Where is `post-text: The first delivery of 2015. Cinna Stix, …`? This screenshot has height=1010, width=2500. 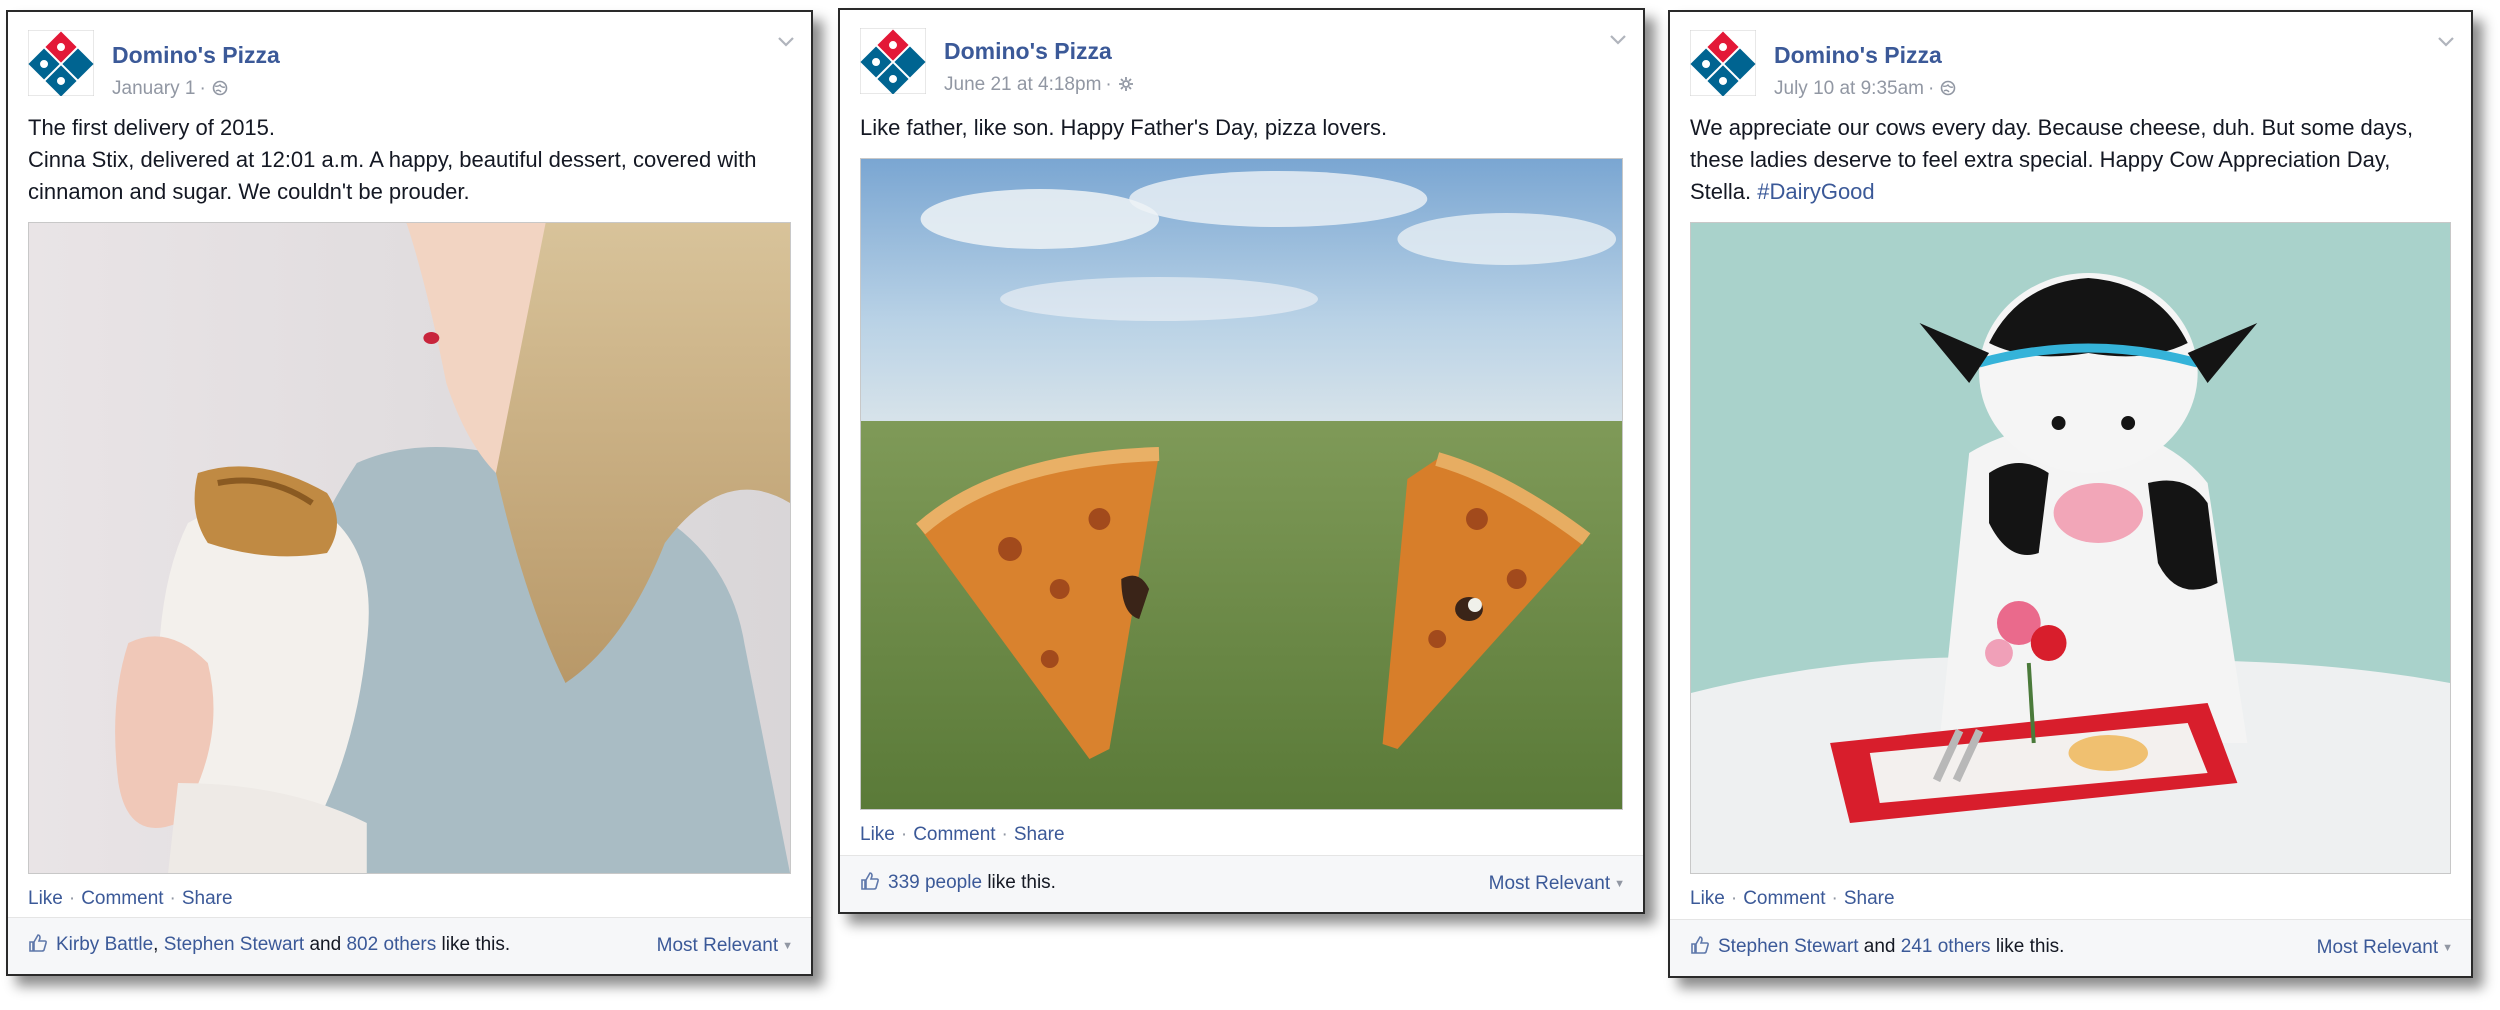 post-text: The first delivery of 2015. Cinna Stix, … is located at coordinates (409, 160).